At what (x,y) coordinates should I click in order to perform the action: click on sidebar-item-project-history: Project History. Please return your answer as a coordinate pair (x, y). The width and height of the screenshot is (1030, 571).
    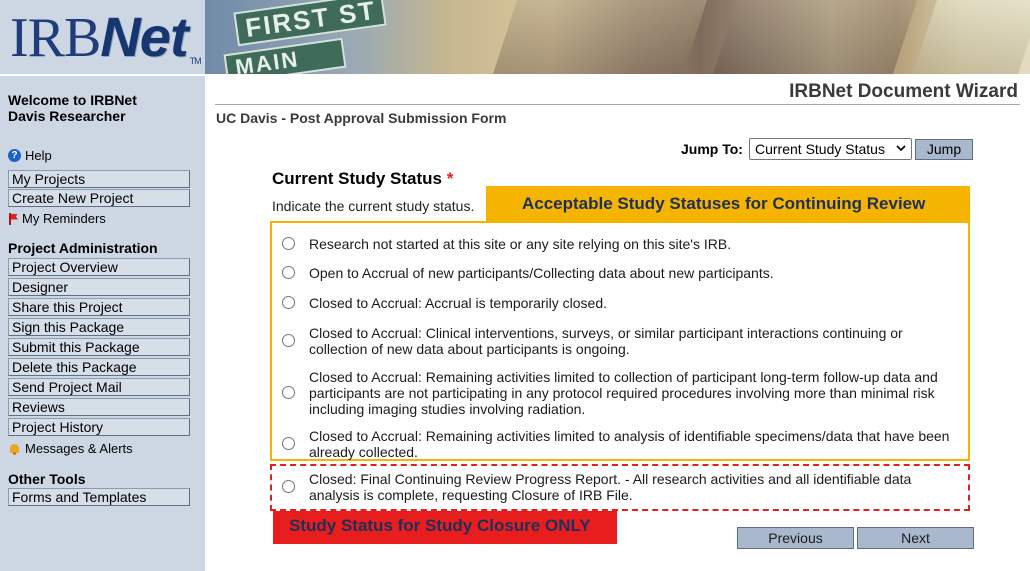
    Looking at the image, I should click on (99, 427).